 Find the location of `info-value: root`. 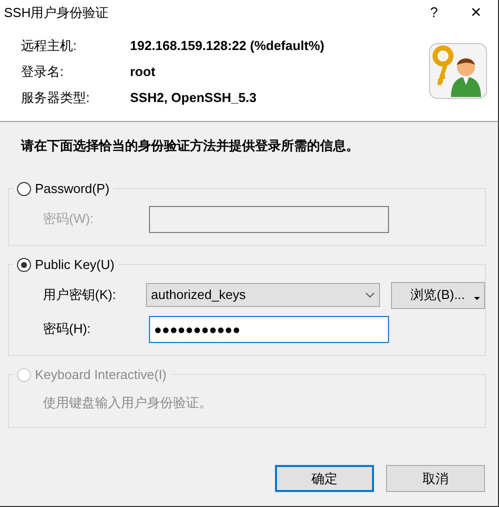

info-value: root is located at coordinates (143, 72).